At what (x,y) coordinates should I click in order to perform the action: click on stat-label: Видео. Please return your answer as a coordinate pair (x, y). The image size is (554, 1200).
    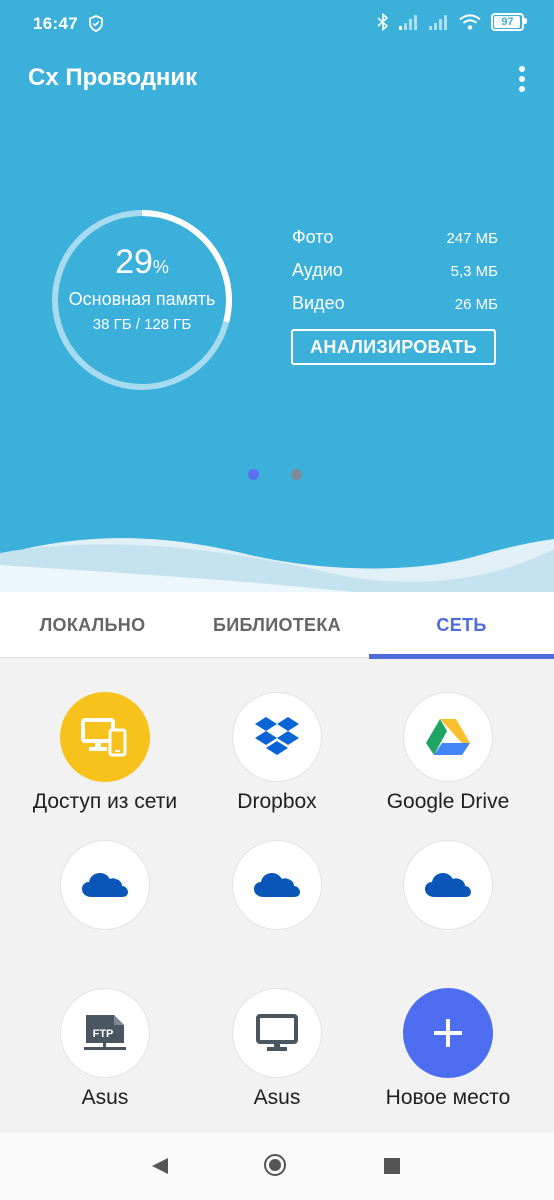
    Looking at the image, I should click on (318, 303).